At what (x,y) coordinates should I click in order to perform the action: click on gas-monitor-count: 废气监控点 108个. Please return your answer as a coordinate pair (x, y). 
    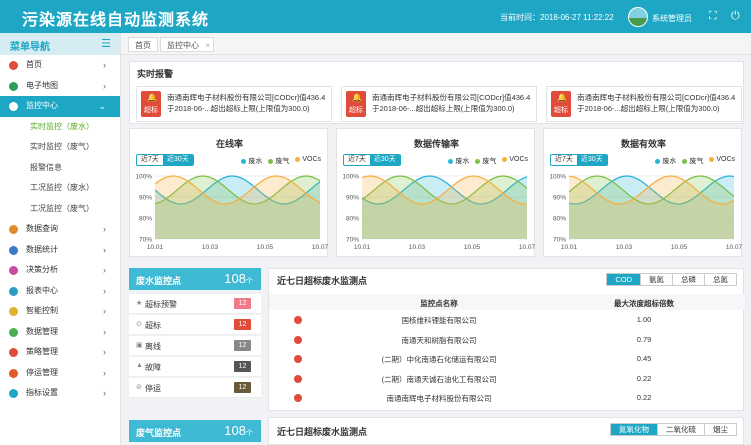
    Looking at the image, I should click on (195, 431).